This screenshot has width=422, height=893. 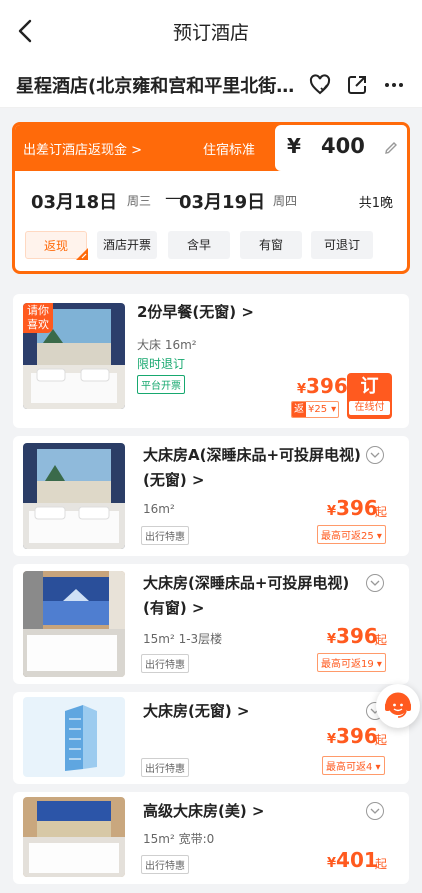 What do you see at coordinates (394, 85) in the screenshot?
I see `more-icon` at bounding box center [394, 85].